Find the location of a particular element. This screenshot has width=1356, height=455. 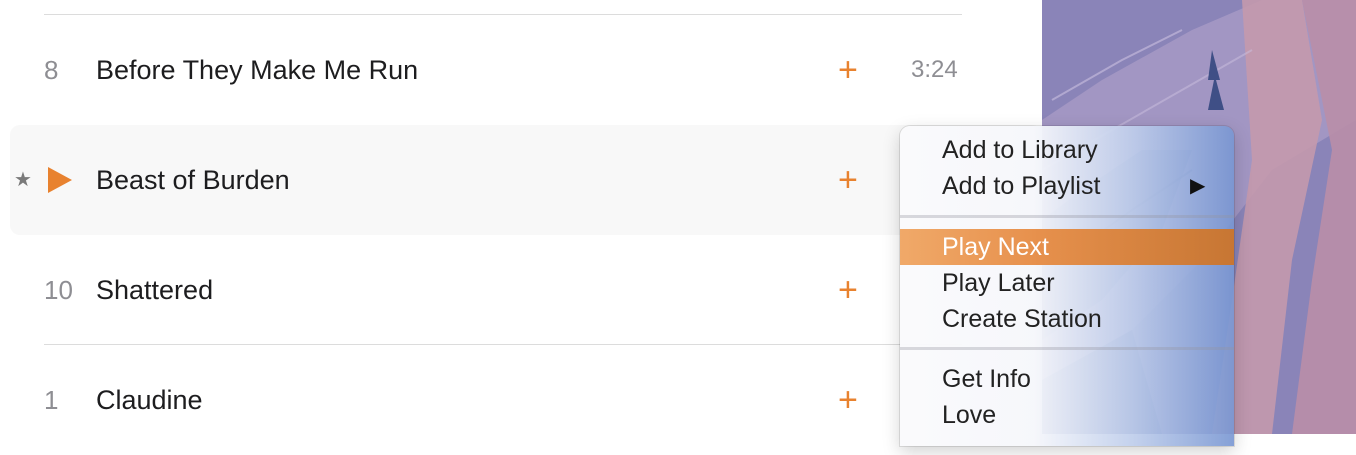

star-icon: ★ is located at coordinates (23, 180).